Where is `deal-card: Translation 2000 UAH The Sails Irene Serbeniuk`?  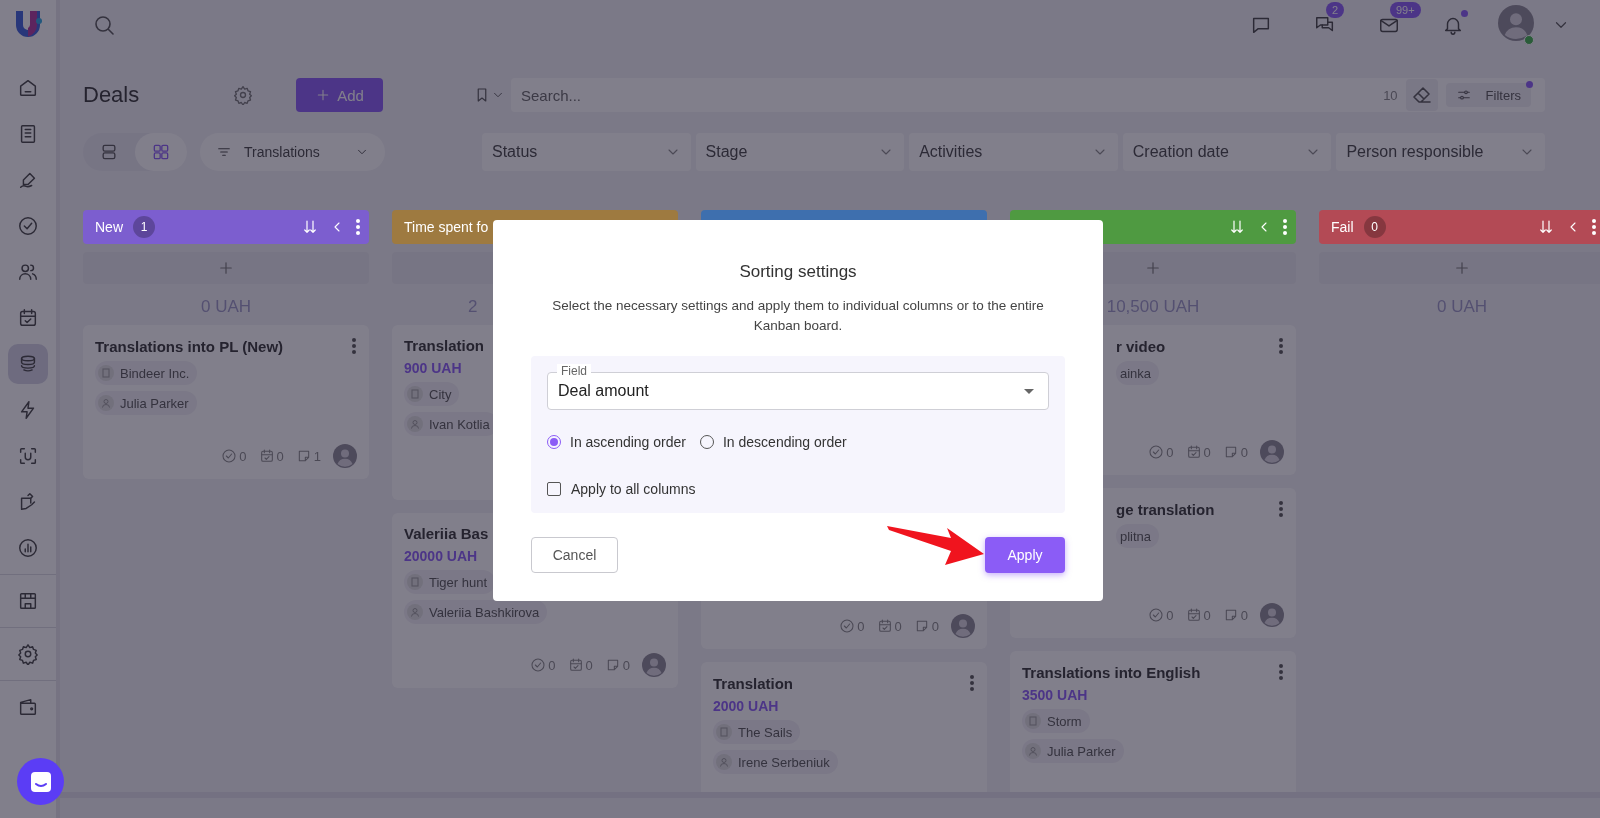 deal-card: Translation 2000 UAH The Sails Irene Serbeniuk is located at coordinates (844, 727).